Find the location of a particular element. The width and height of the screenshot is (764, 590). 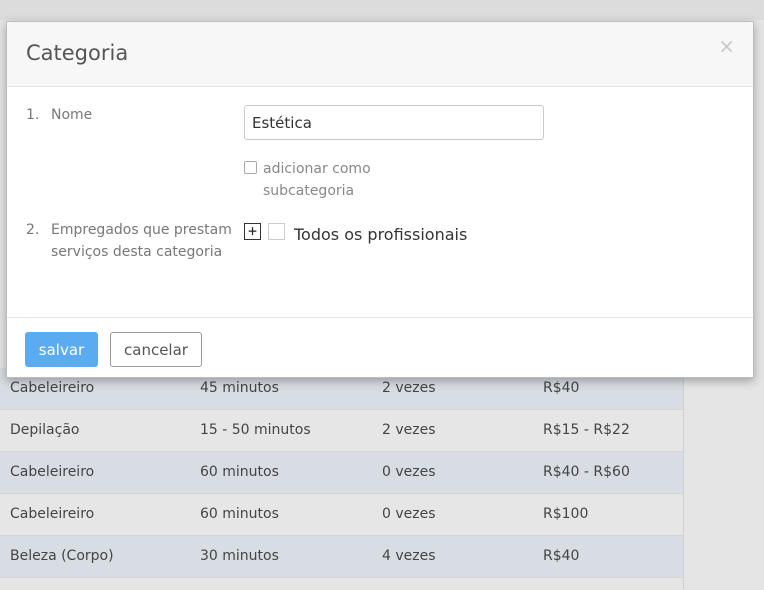

cell-duration: 30 minutos is located at coordinates (239, 556).